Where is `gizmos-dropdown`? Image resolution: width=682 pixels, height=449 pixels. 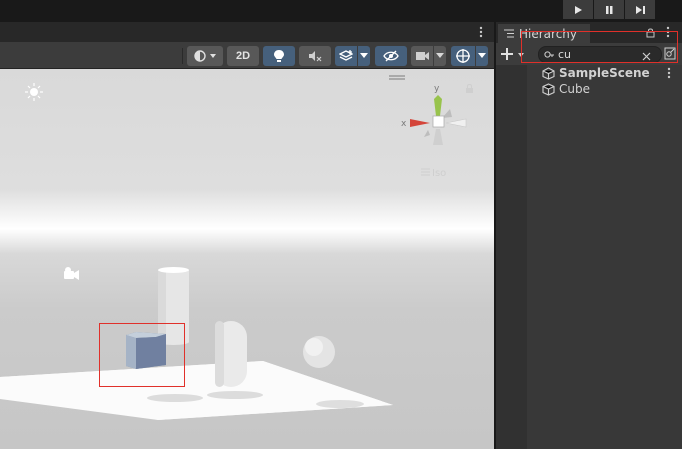
gizmos-dropdown is located at coordinates (482, 56).